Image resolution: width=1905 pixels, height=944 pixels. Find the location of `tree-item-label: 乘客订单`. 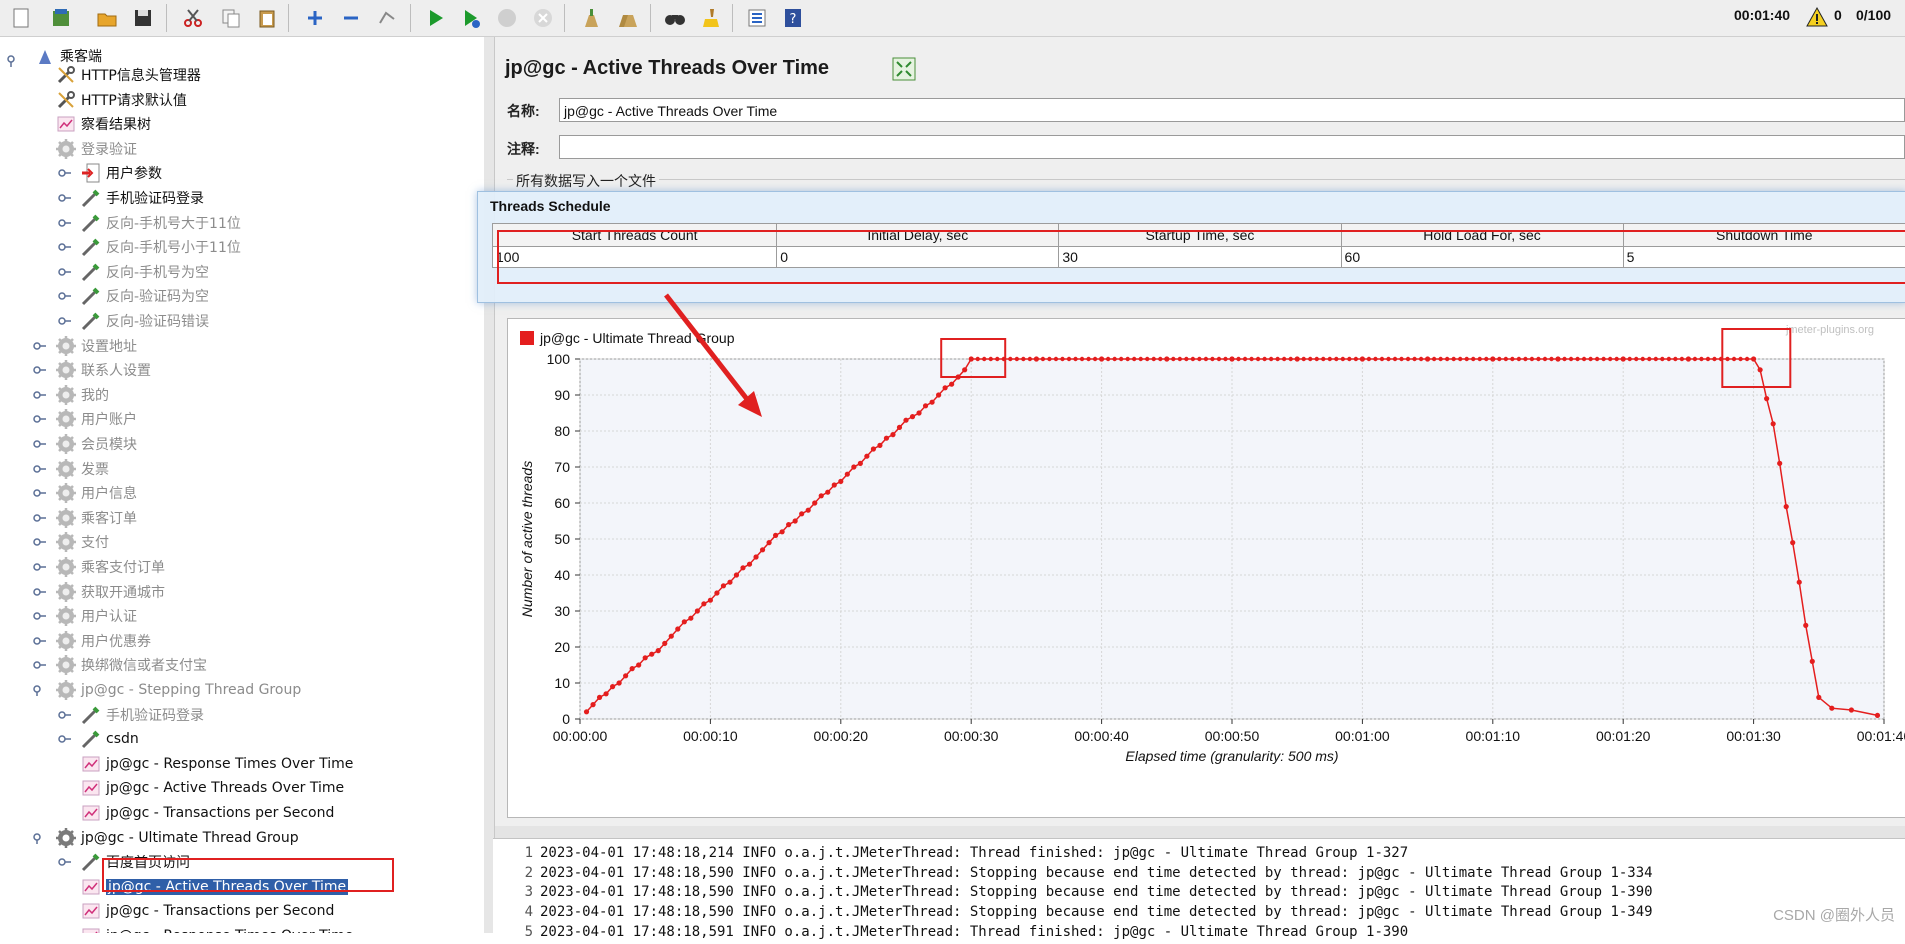

tree-item-label: 乘客订单 is located at coordinates (109, 518).